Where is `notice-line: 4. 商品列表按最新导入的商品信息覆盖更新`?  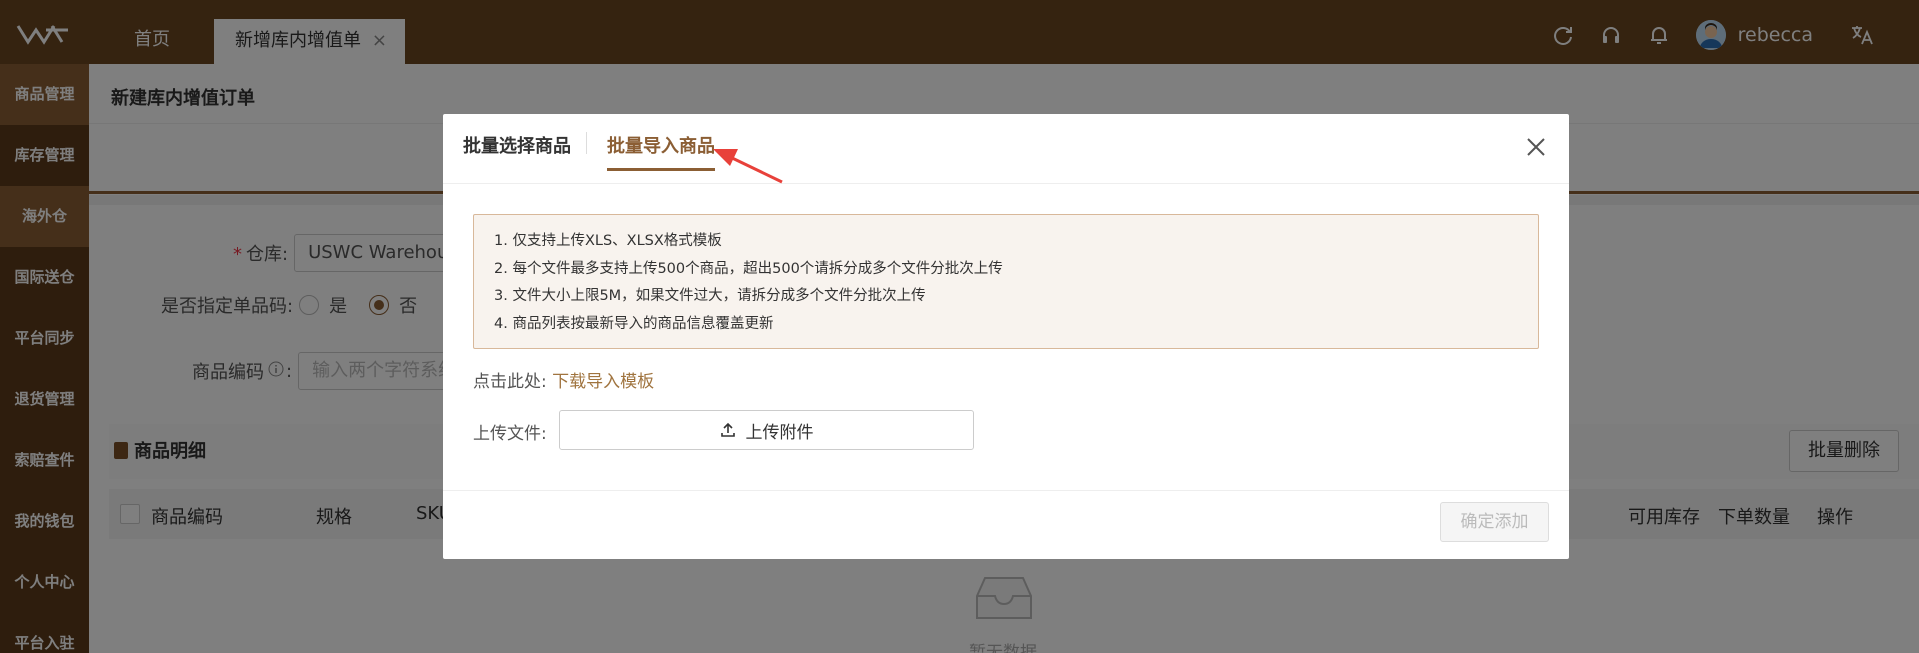 notice-line: 4. 商品列表按最新导入的商品信息覆盖更新 is located at coordinates (634, 323).